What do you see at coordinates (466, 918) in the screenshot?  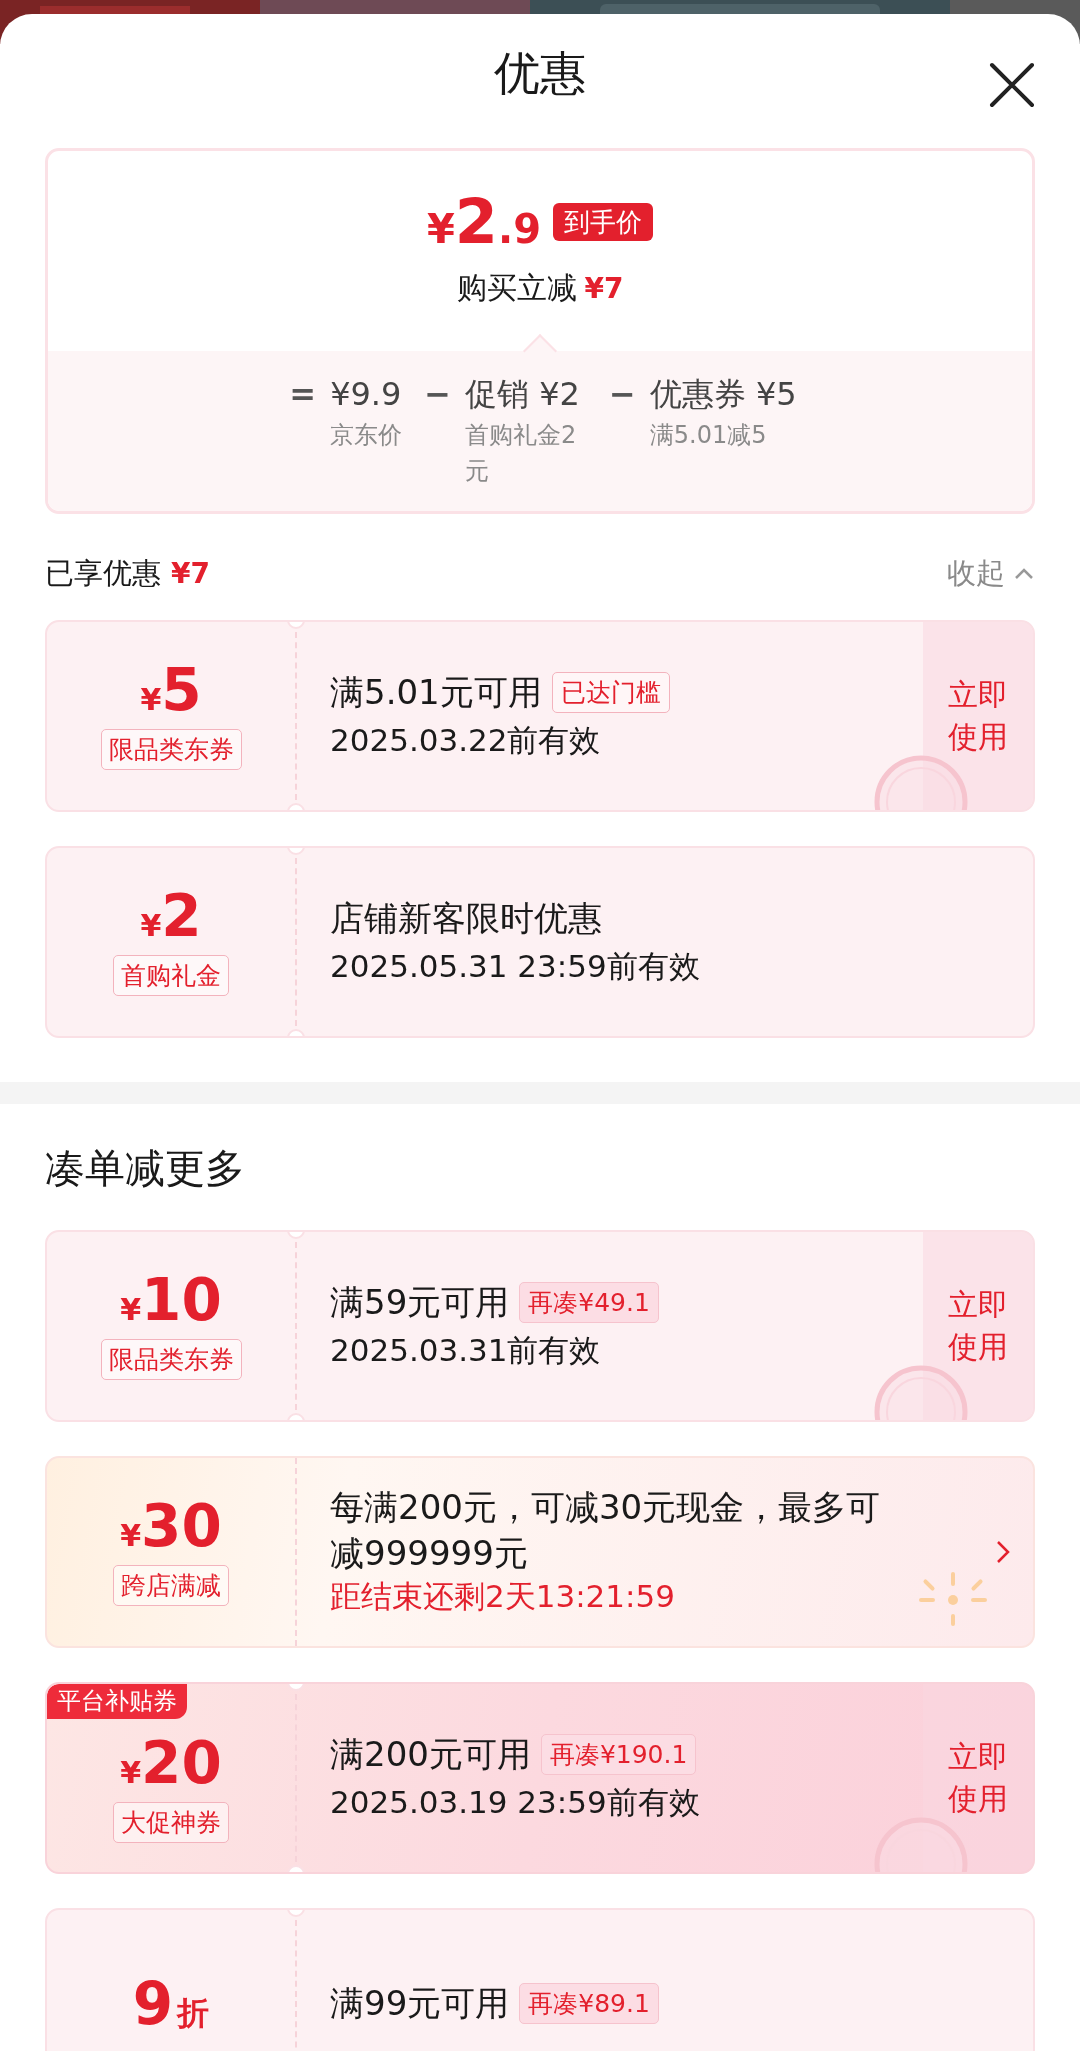 I see `coupon-title: 店铺新客限时优惠` at bounding box center [466, 918].